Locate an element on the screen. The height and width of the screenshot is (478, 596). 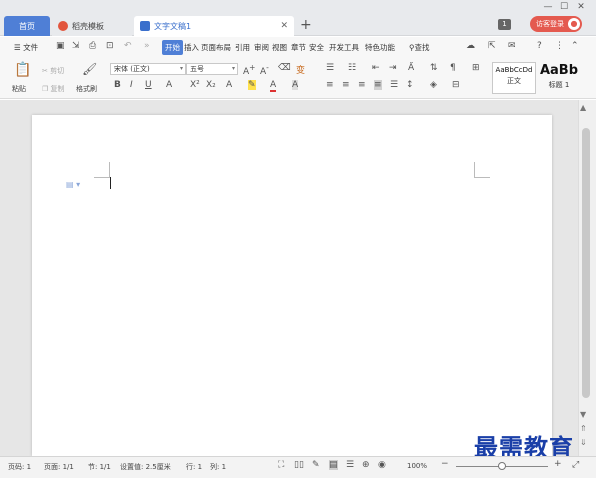
font-color-icon: A is located at coordinates (273, 86).